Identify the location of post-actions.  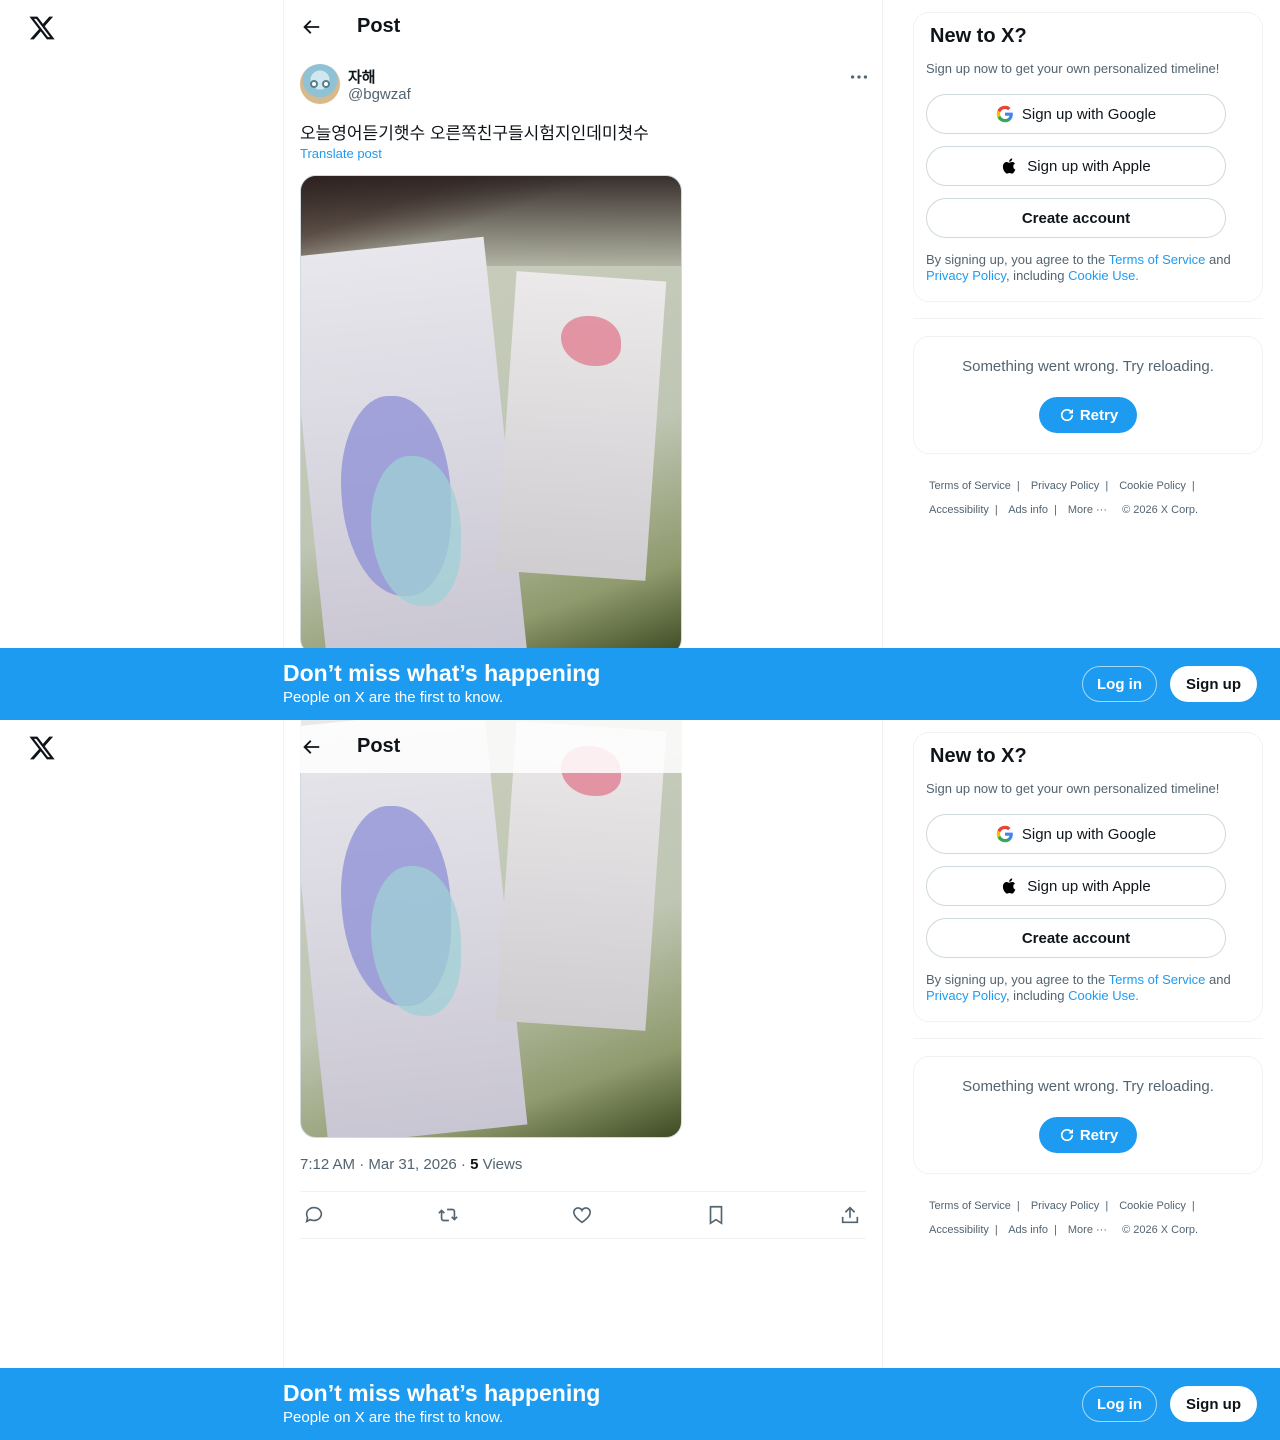
(583, 1215).